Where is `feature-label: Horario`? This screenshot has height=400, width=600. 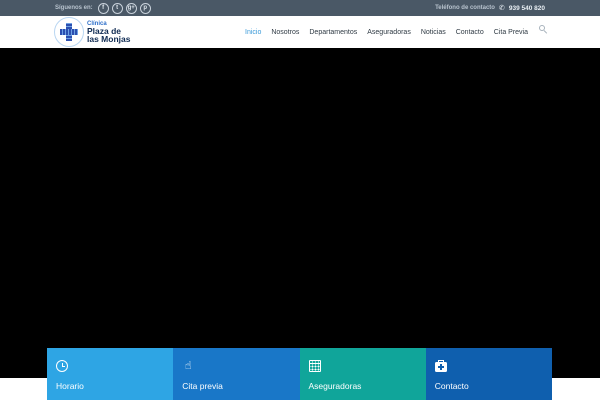 feature-label: Horario is located at coordinates (70, 386).